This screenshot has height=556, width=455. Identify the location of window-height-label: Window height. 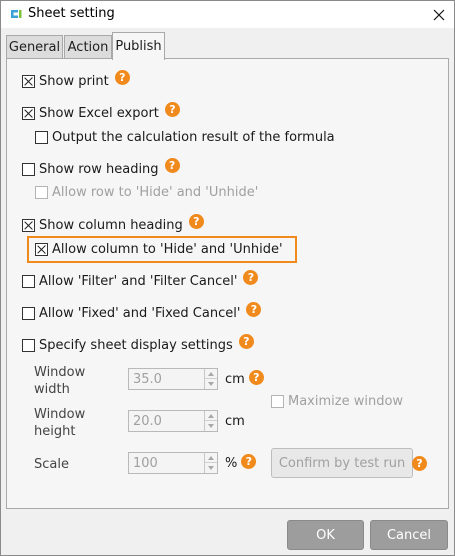
(60, 423).